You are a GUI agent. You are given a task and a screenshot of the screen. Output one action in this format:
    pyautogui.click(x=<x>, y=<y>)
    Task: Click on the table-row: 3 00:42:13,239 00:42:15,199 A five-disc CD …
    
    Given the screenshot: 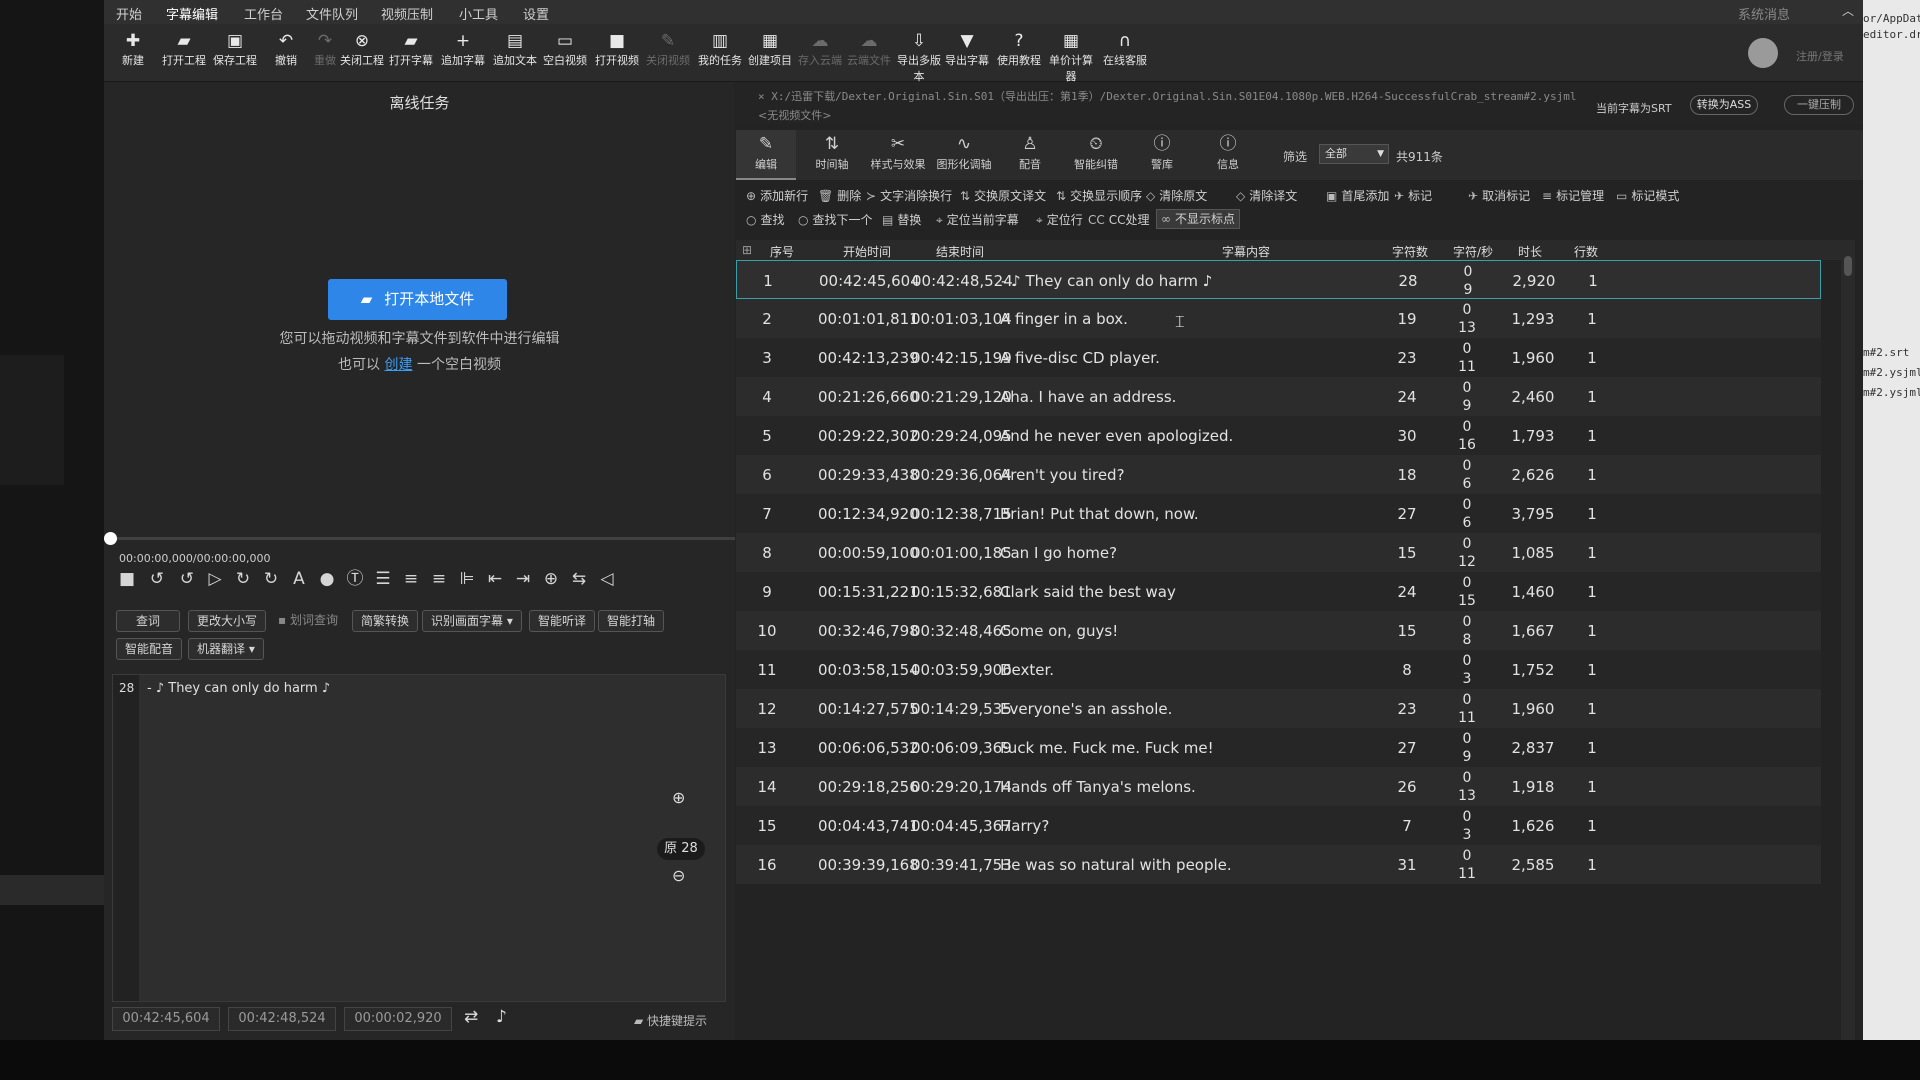 What is the action you would take?
    pyautogui.click(x=1278, y=357)
    